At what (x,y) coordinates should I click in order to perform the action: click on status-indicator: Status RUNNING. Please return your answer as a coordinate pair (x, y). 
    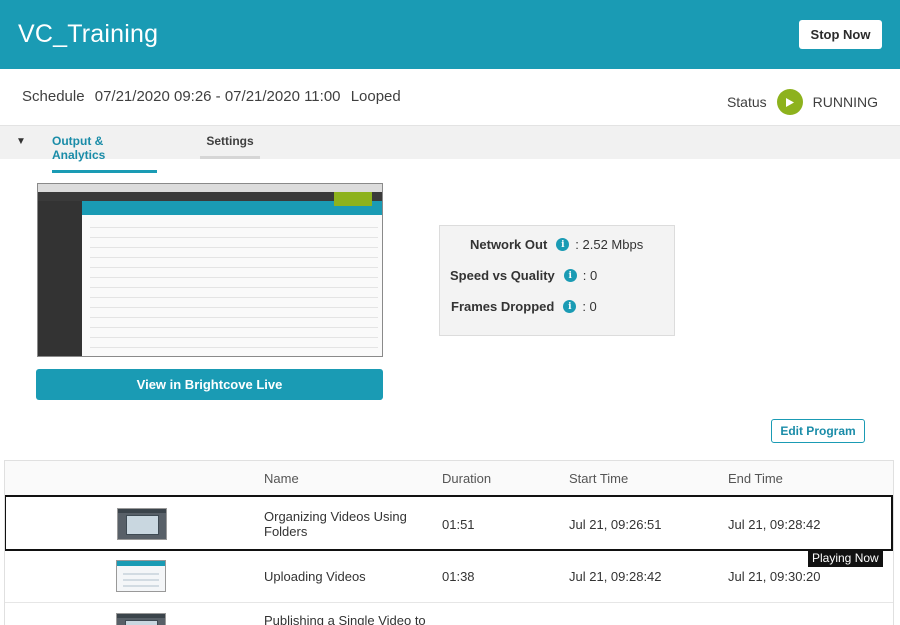
    Looking at the image, I should click on (802, 102).